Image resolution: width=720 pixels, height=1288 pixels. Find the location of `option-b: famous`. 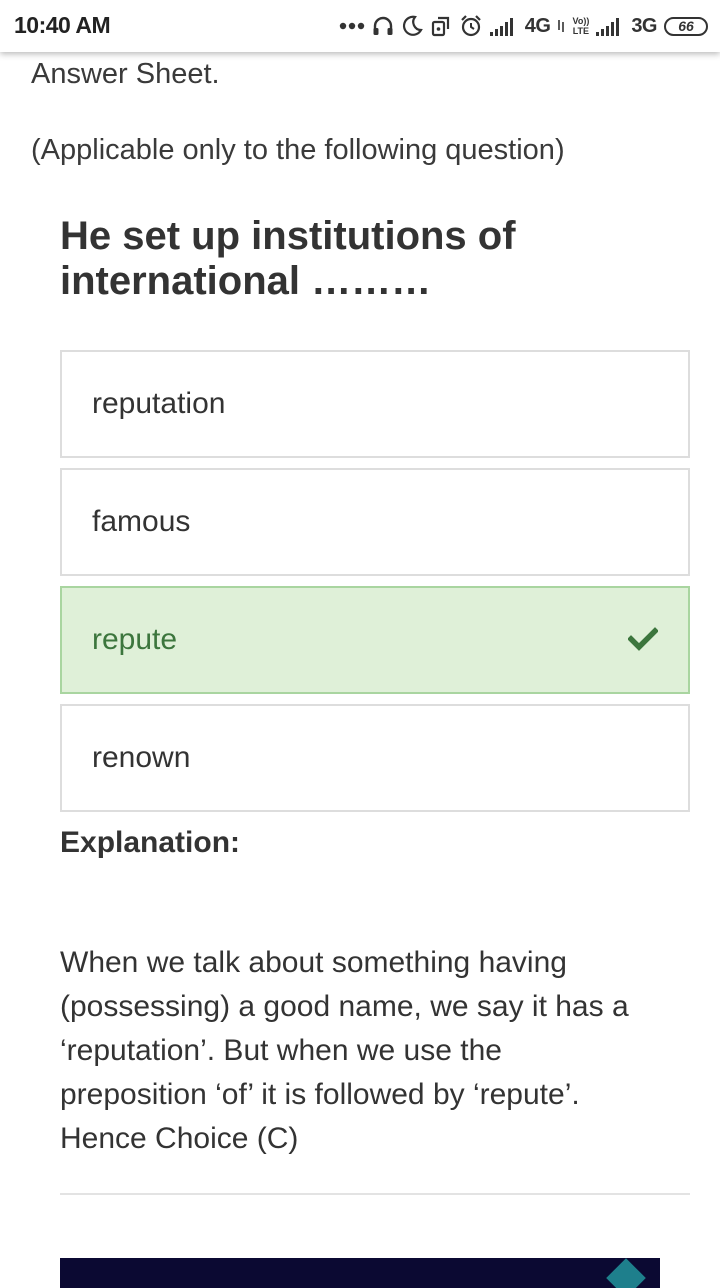

option-b: famous is located at coordinates (375, 522).